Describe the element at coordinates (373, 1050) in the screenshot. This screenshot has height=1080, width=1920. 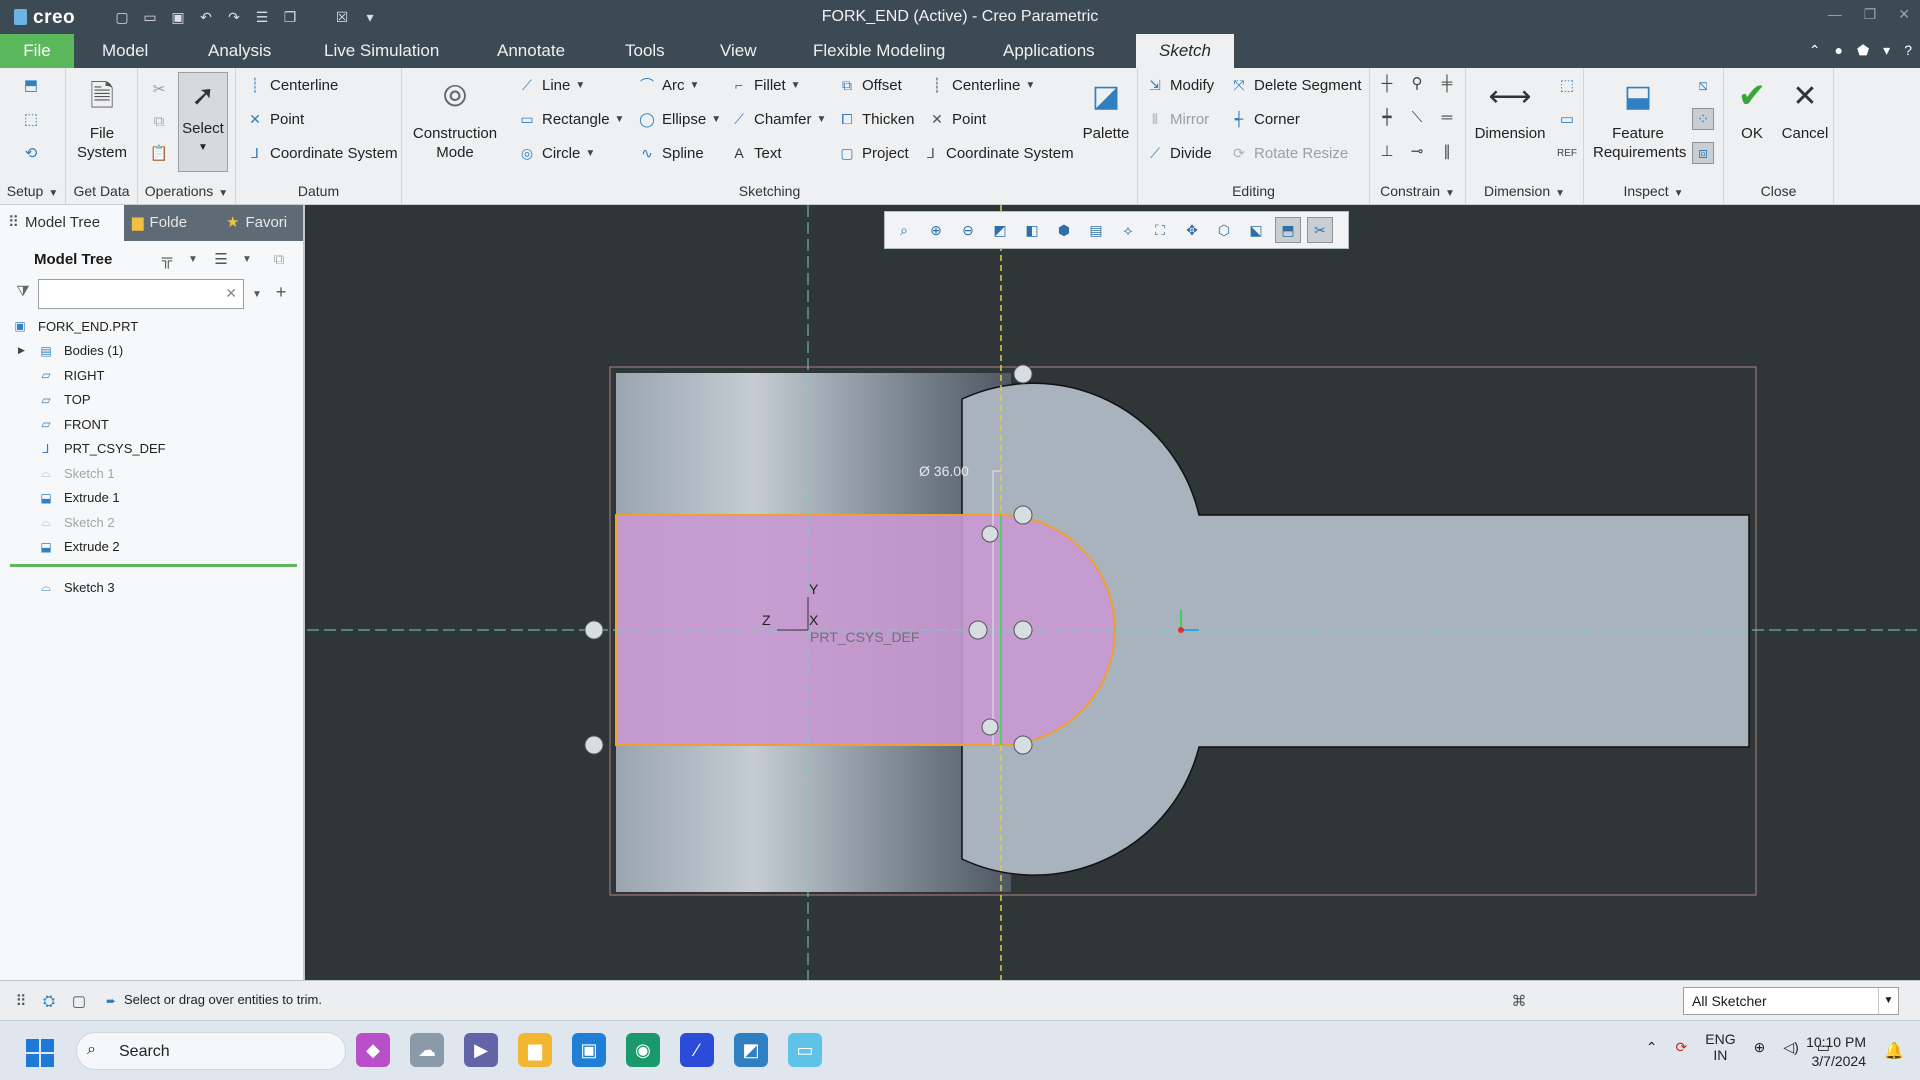
I see `copilot-app-icon: ◆` at that location.